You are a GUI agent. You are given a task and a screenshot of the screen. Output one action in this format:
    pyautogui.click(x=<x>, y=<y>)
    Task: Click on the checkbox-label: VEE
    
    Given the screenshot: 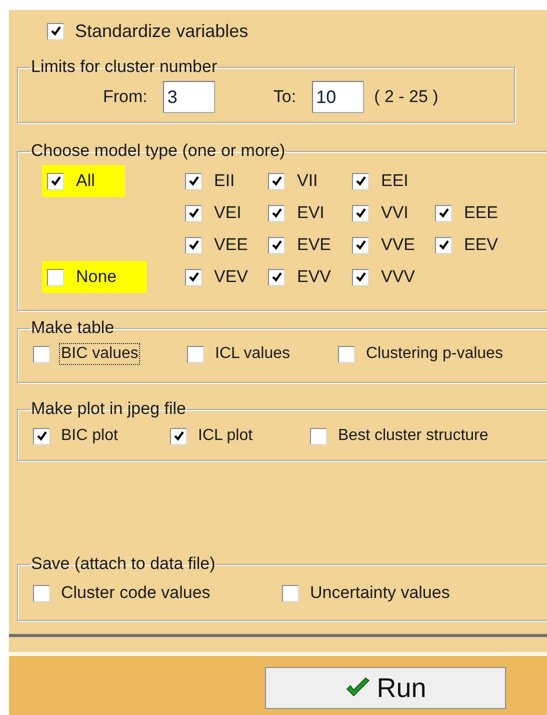 What is the action you would take?
    pyautogui.click(x=231, y=245)
    